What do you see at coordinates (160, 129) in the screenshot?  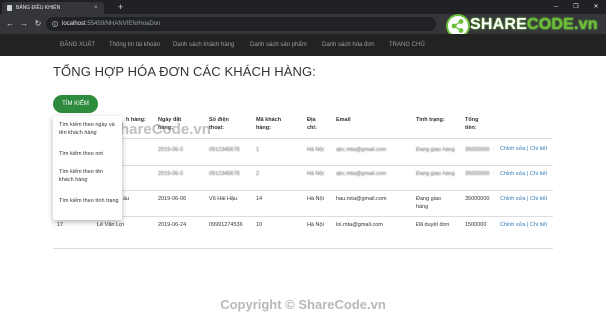 I see `sharecode-watermark: ShareCode.vn` at bounding box center [160, 129].